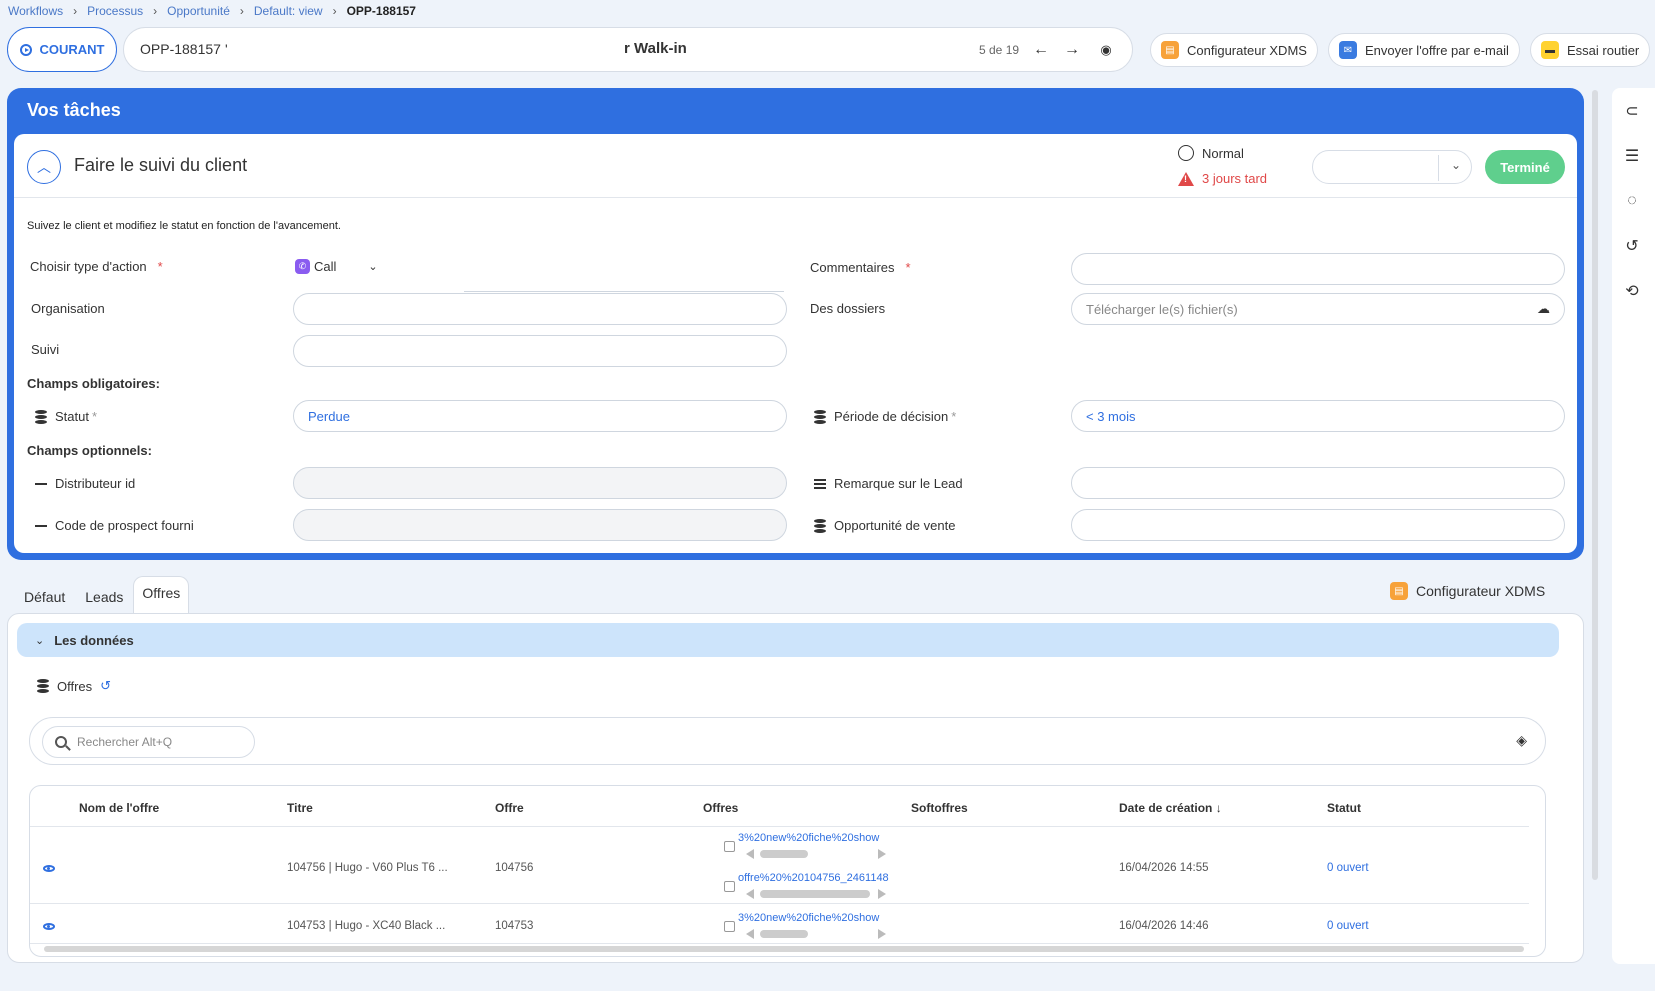 The image size is (1655, 991). What do you see at coordinates (891, 416) in the screenshot?
I see `periode-label-text: Période de décision` at bounding box center [891, 416].